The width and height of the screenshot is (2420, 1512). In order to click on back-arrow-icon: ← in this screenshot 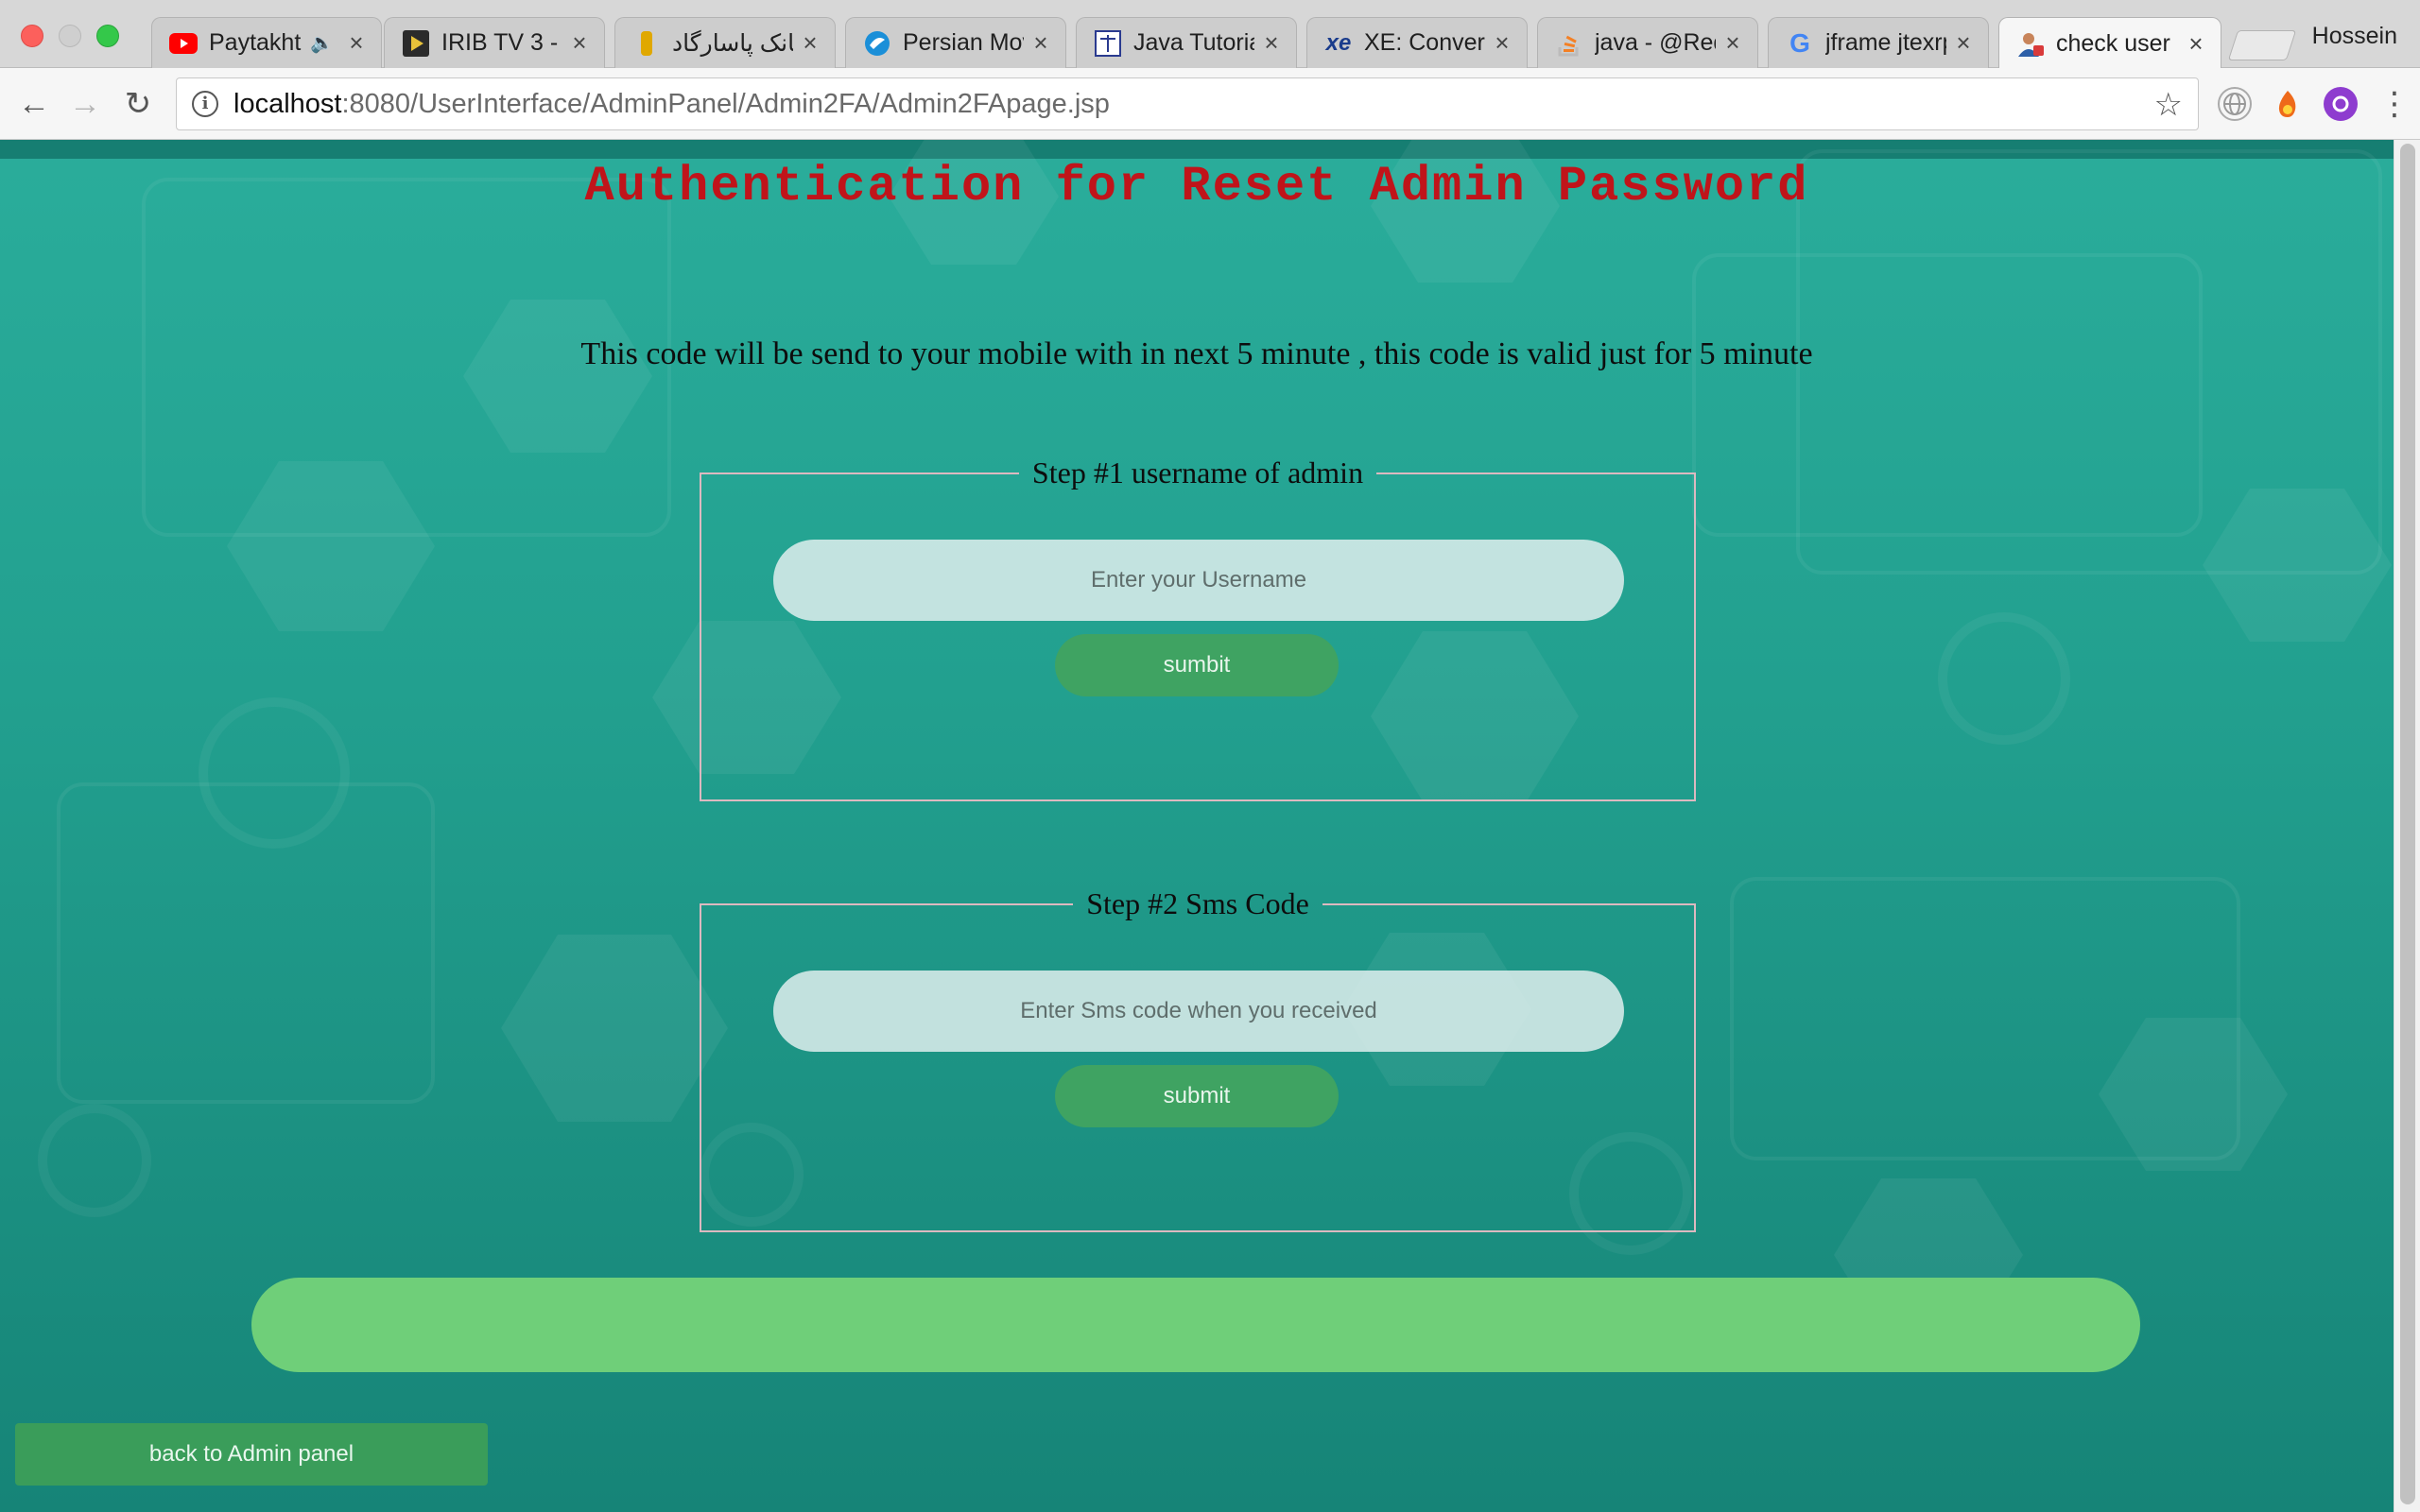, I will do `click(34, 104)`.